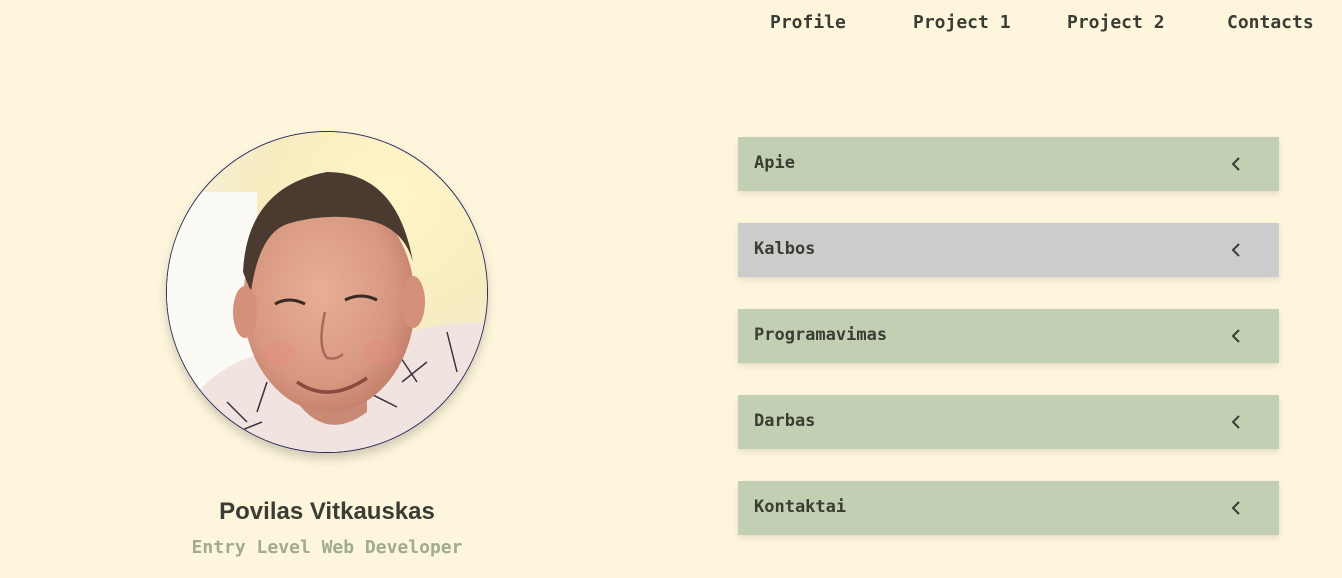  Describe the element at coordinates (800, 507) in the screenshot. I see `accordion-item-label: Kontaktai` at that location.